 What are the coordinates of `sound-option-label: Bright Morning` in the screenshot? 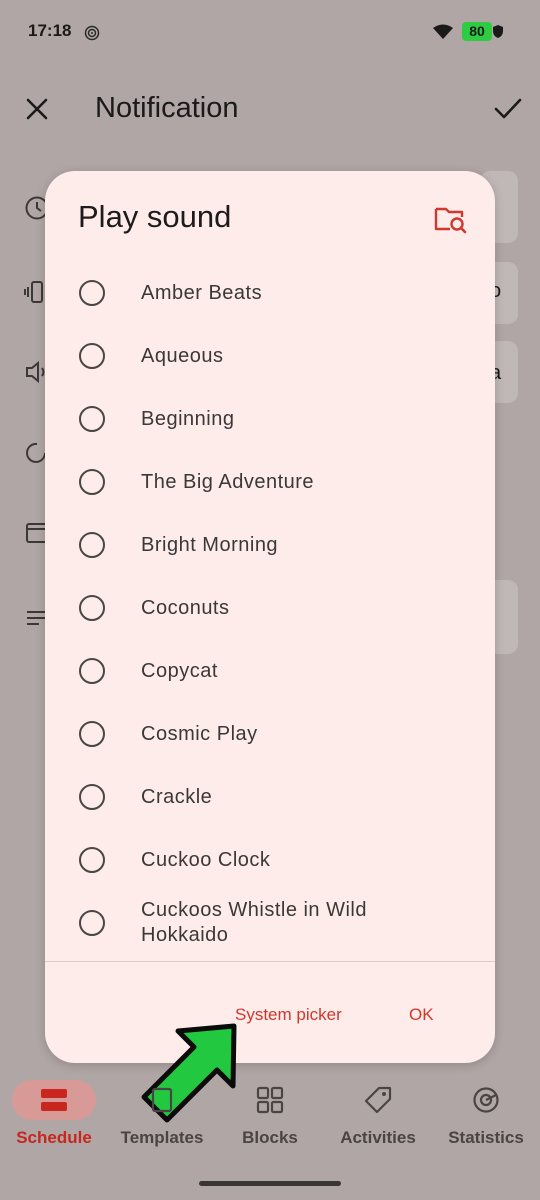 It's located at (210, 545).